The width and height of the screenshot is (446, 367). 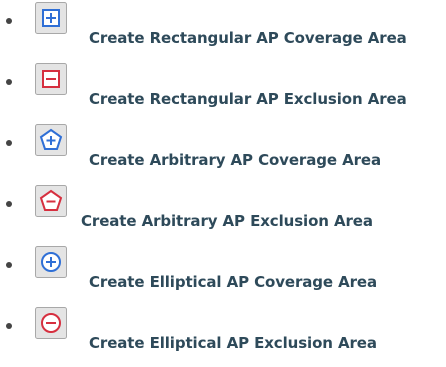 What do you see at coordinates (227, 221) in the screenshot?
I see `item-label: Create Arbitrary AP Exclusion Area` at bounding box center [227, 221].